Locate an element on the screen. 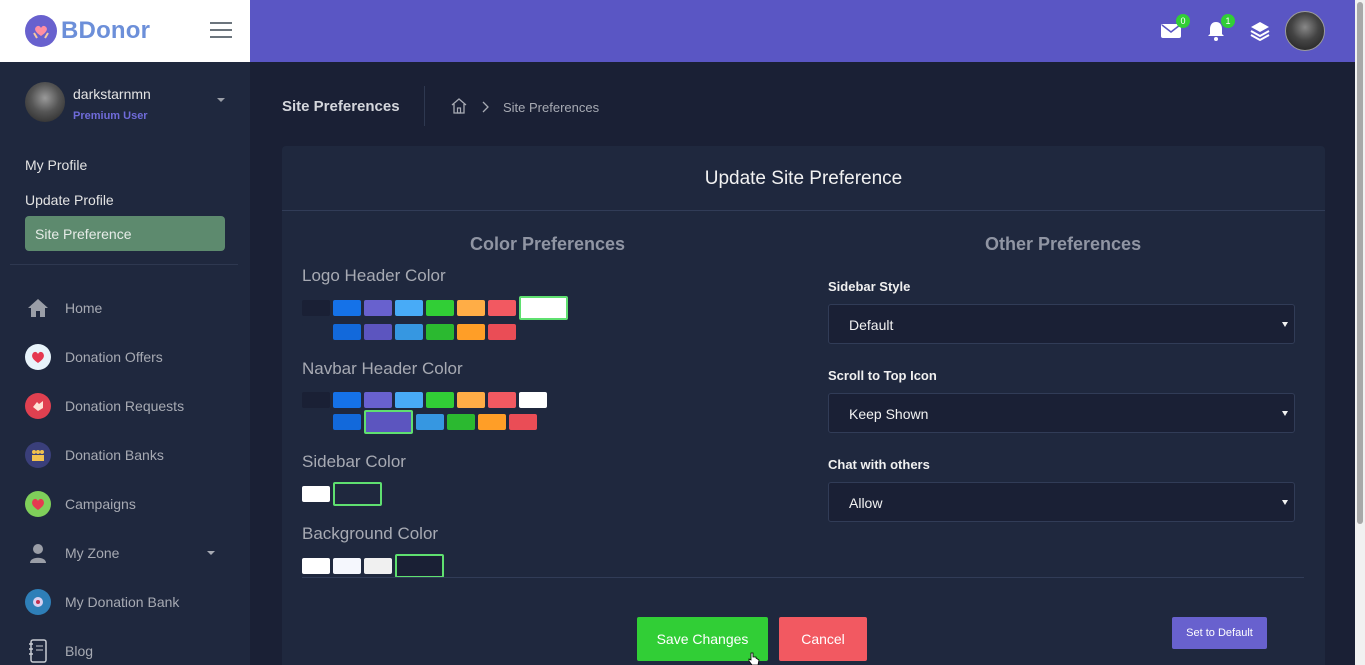 The height and width of the screenshot is (665, 1365). menu-label: Donation Offers is located at coordinates (114, 357).